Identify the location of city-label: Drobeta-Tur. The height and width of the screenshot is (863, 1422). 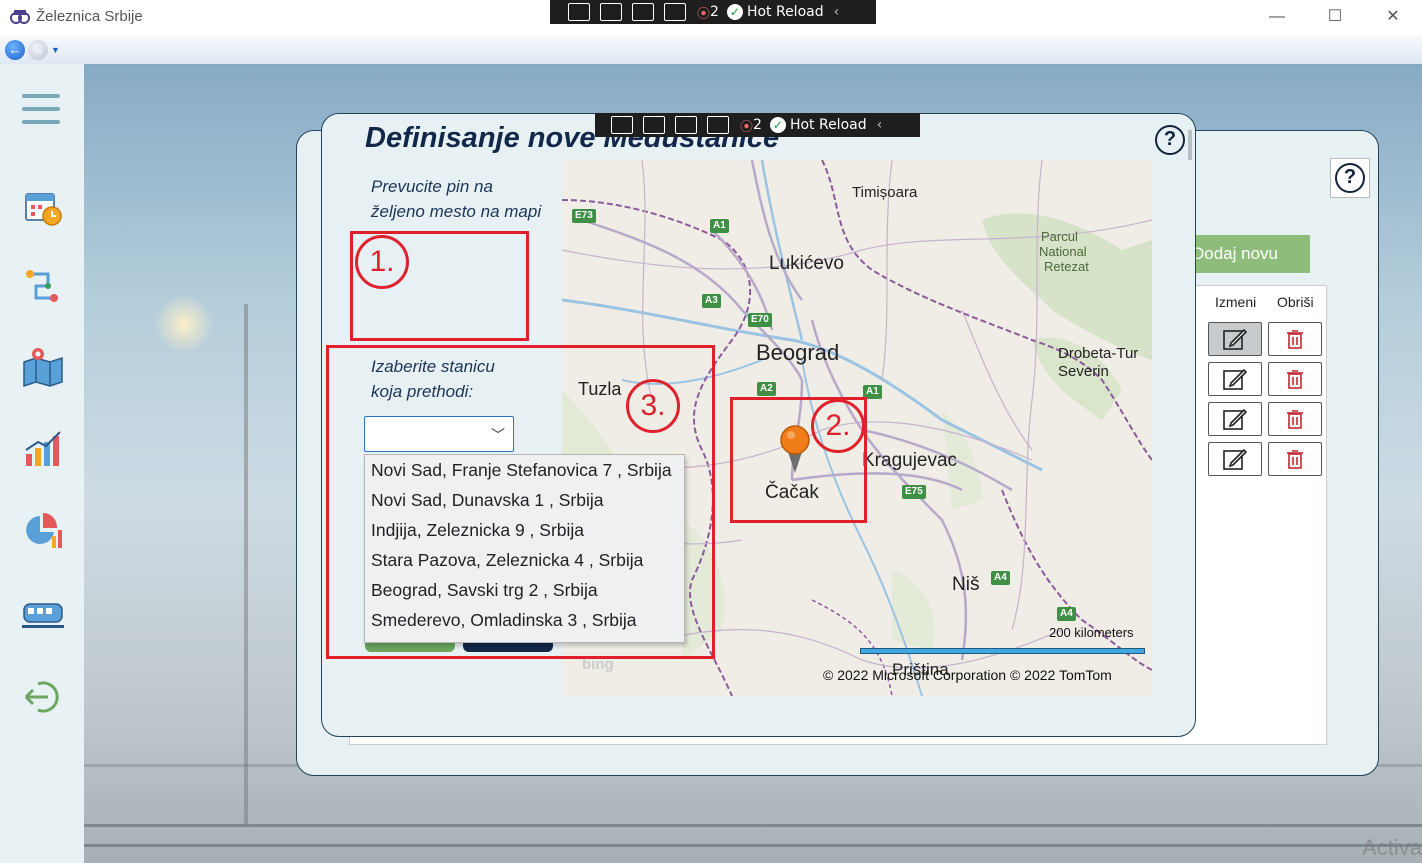
(1098, 353).